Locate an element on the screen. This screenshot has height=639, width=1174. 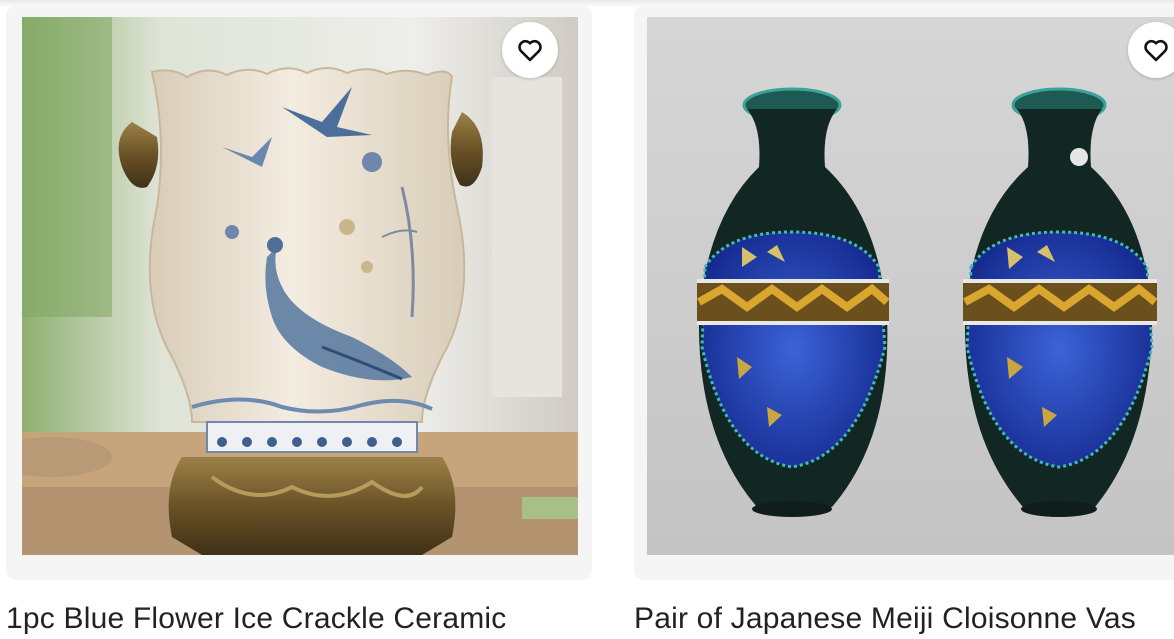
favorite-button is located at coordinates (530, 50).